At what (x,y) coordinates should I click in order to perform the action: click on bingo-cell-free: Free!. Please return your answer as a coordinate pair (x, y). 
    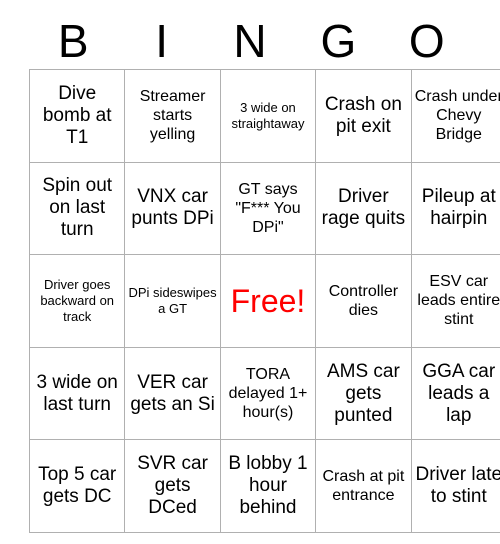
    Looking at the image, I should click on (268, 301).